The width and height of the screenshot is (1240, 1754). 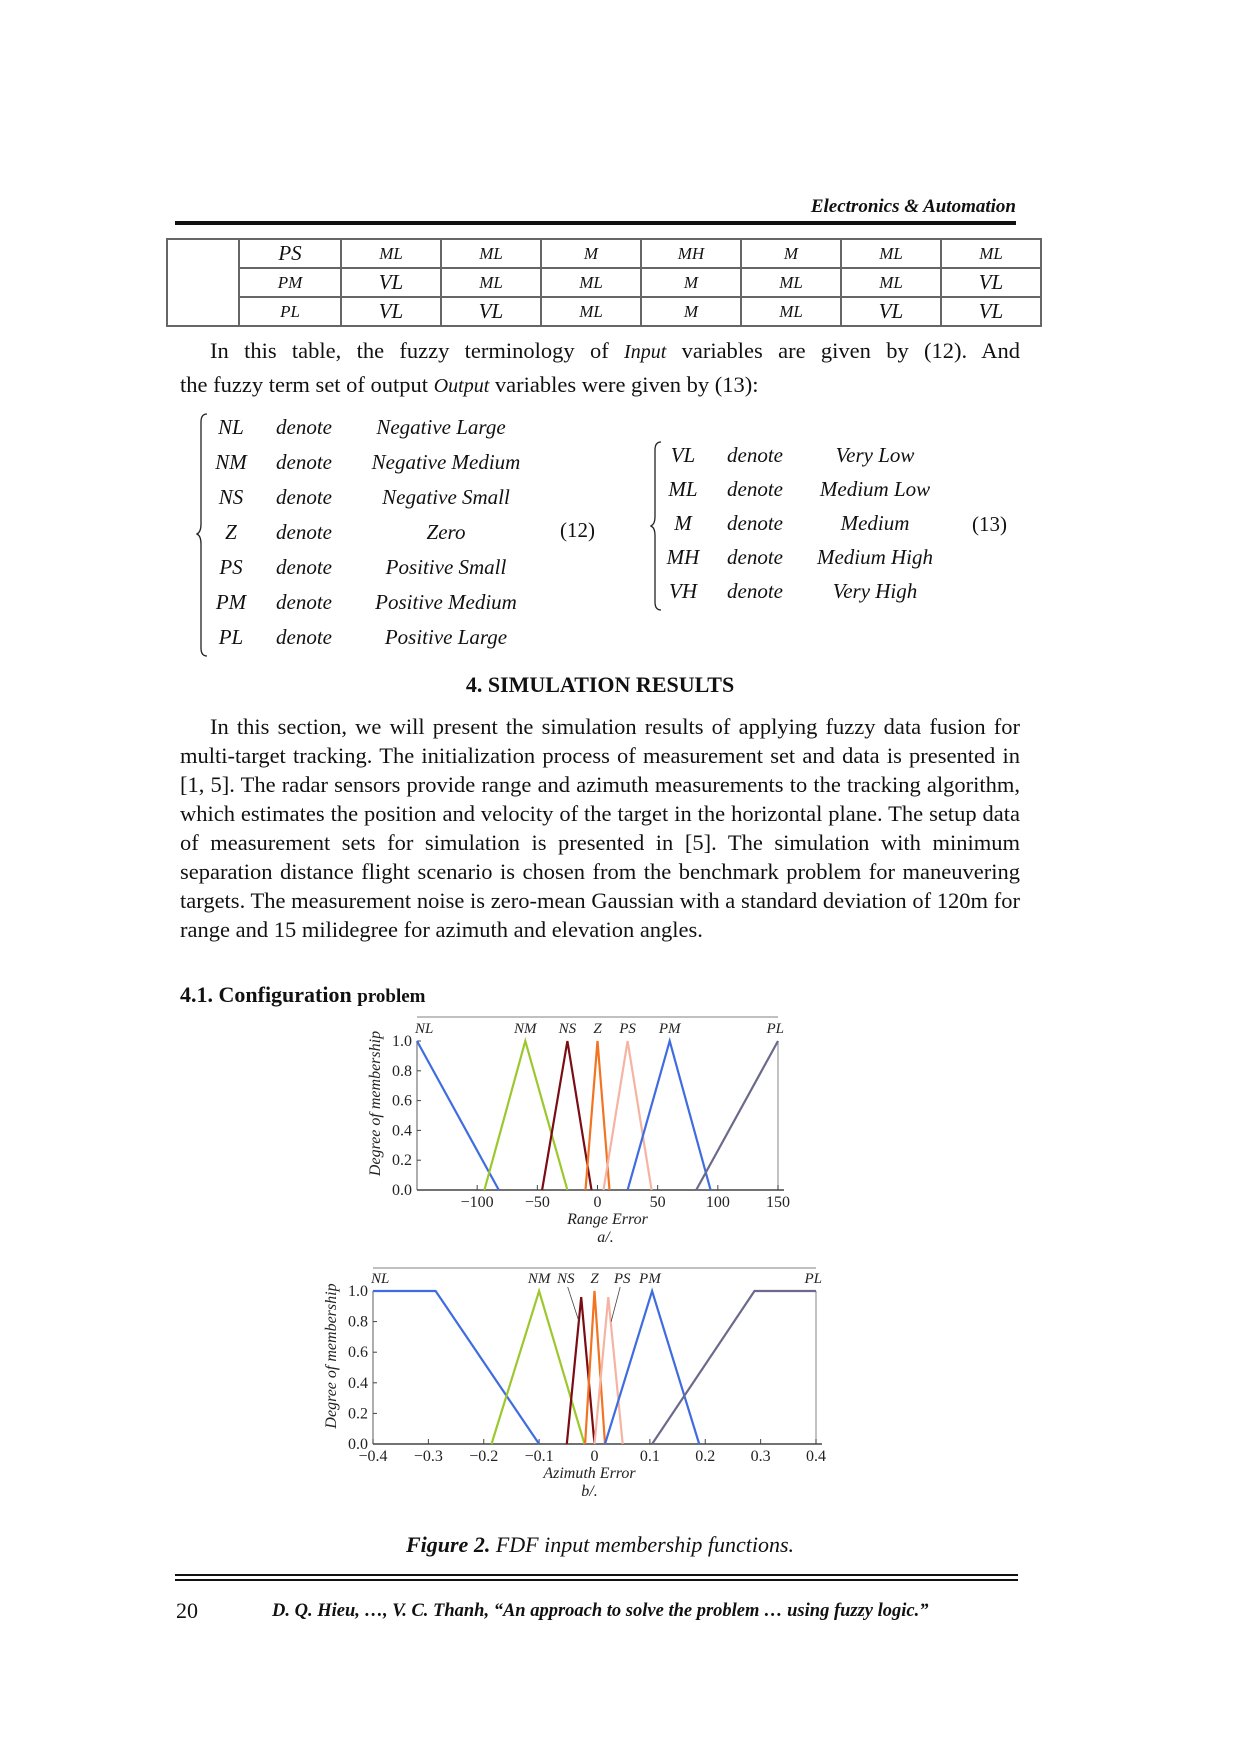 What do you see at coordinates (458, 1115) in the screenshot?
I see `series-line-nl` at bounding box center [458, 1115].